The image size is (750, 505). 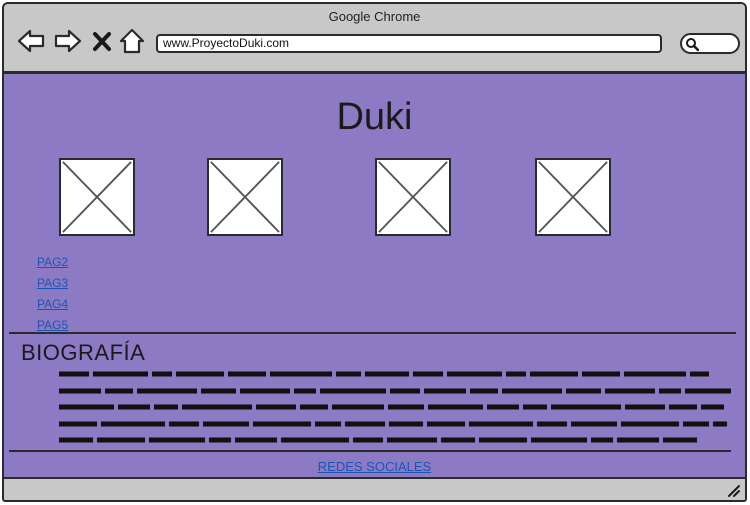 What do you see at coordinates (374, 466) in the screenshot?
I see `social-media-link: REDES SOCIALES` at bounding box center [374, 466].